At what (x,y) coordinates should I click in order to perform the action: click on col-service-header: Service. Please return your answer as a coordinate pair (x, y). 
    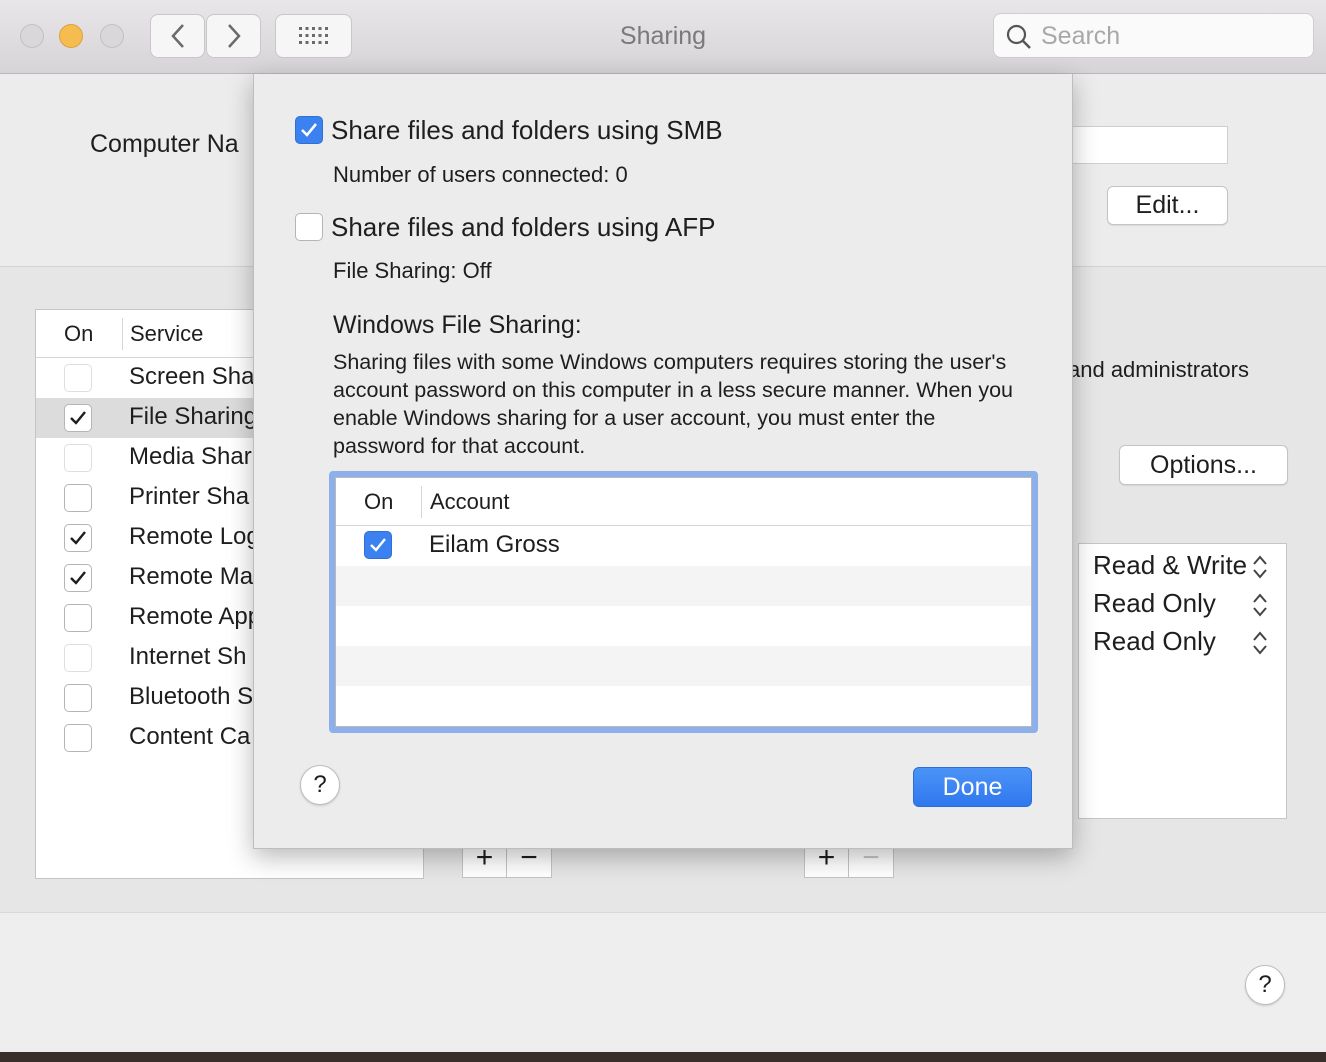
    Looking at the image, I should click on (167, 333).